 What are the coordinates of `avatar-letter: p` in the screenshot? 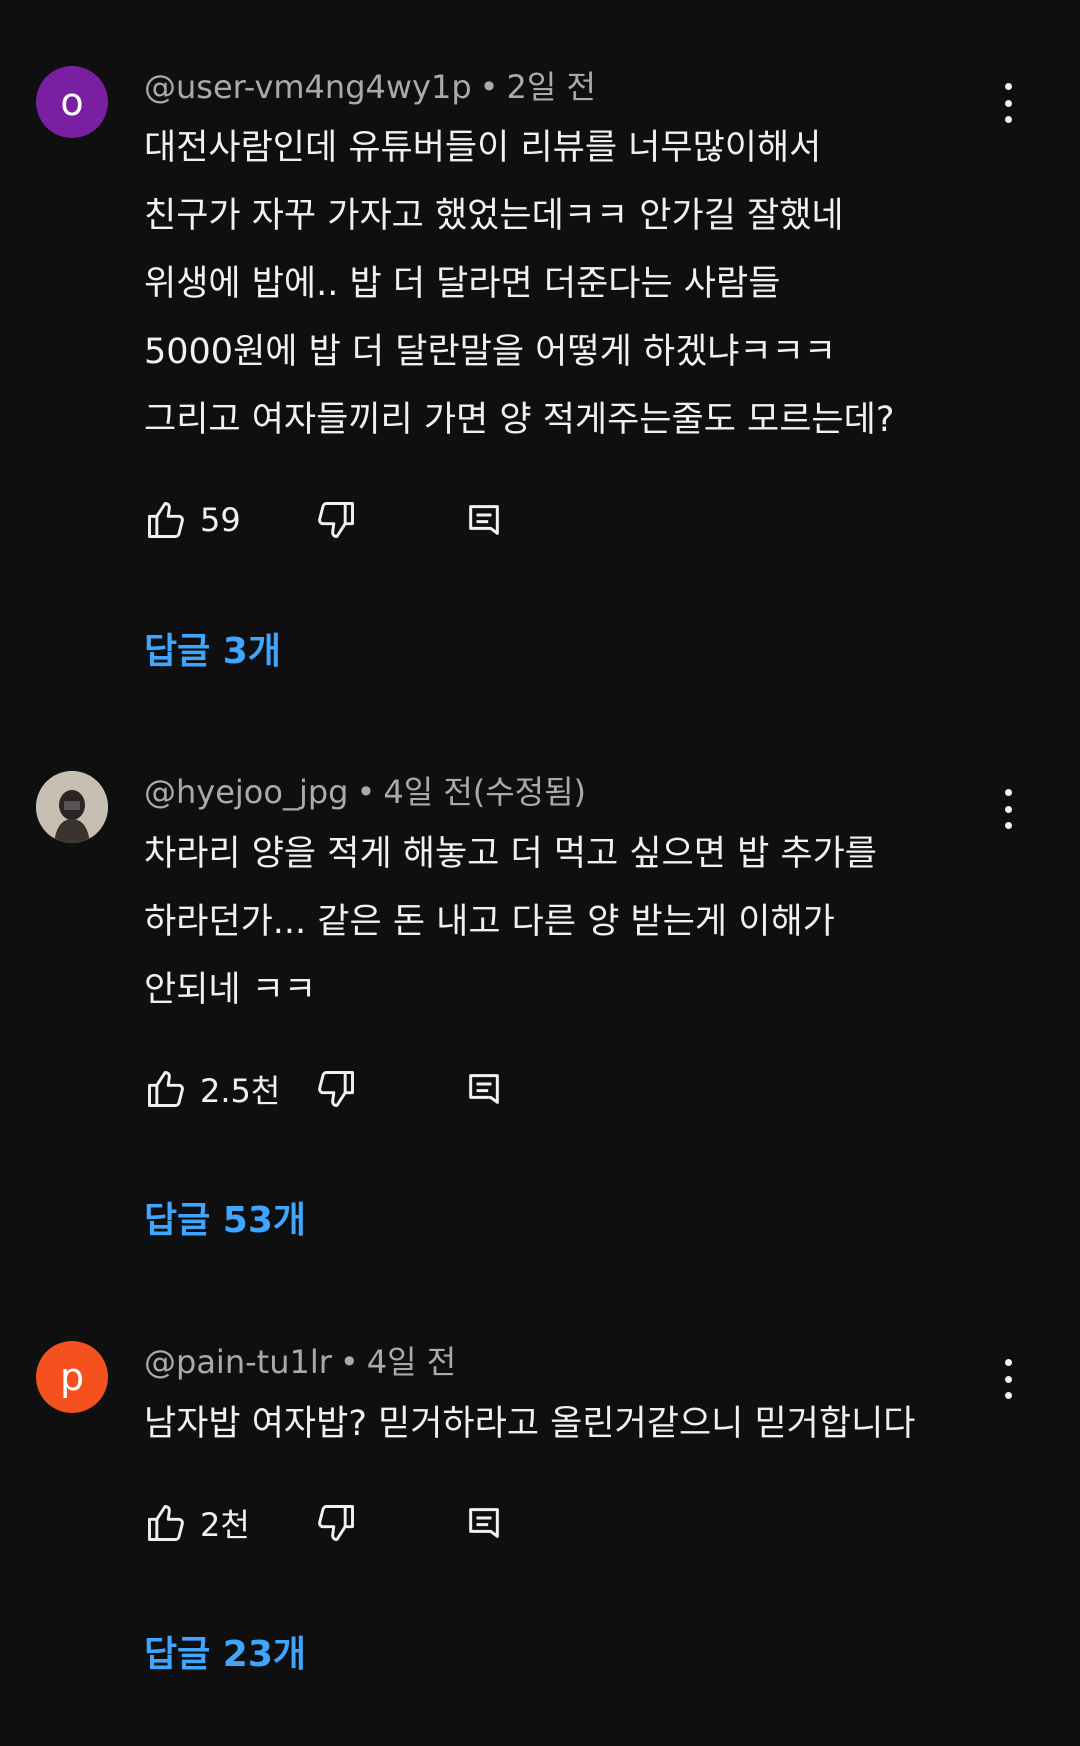 It's located at (72, 1377).